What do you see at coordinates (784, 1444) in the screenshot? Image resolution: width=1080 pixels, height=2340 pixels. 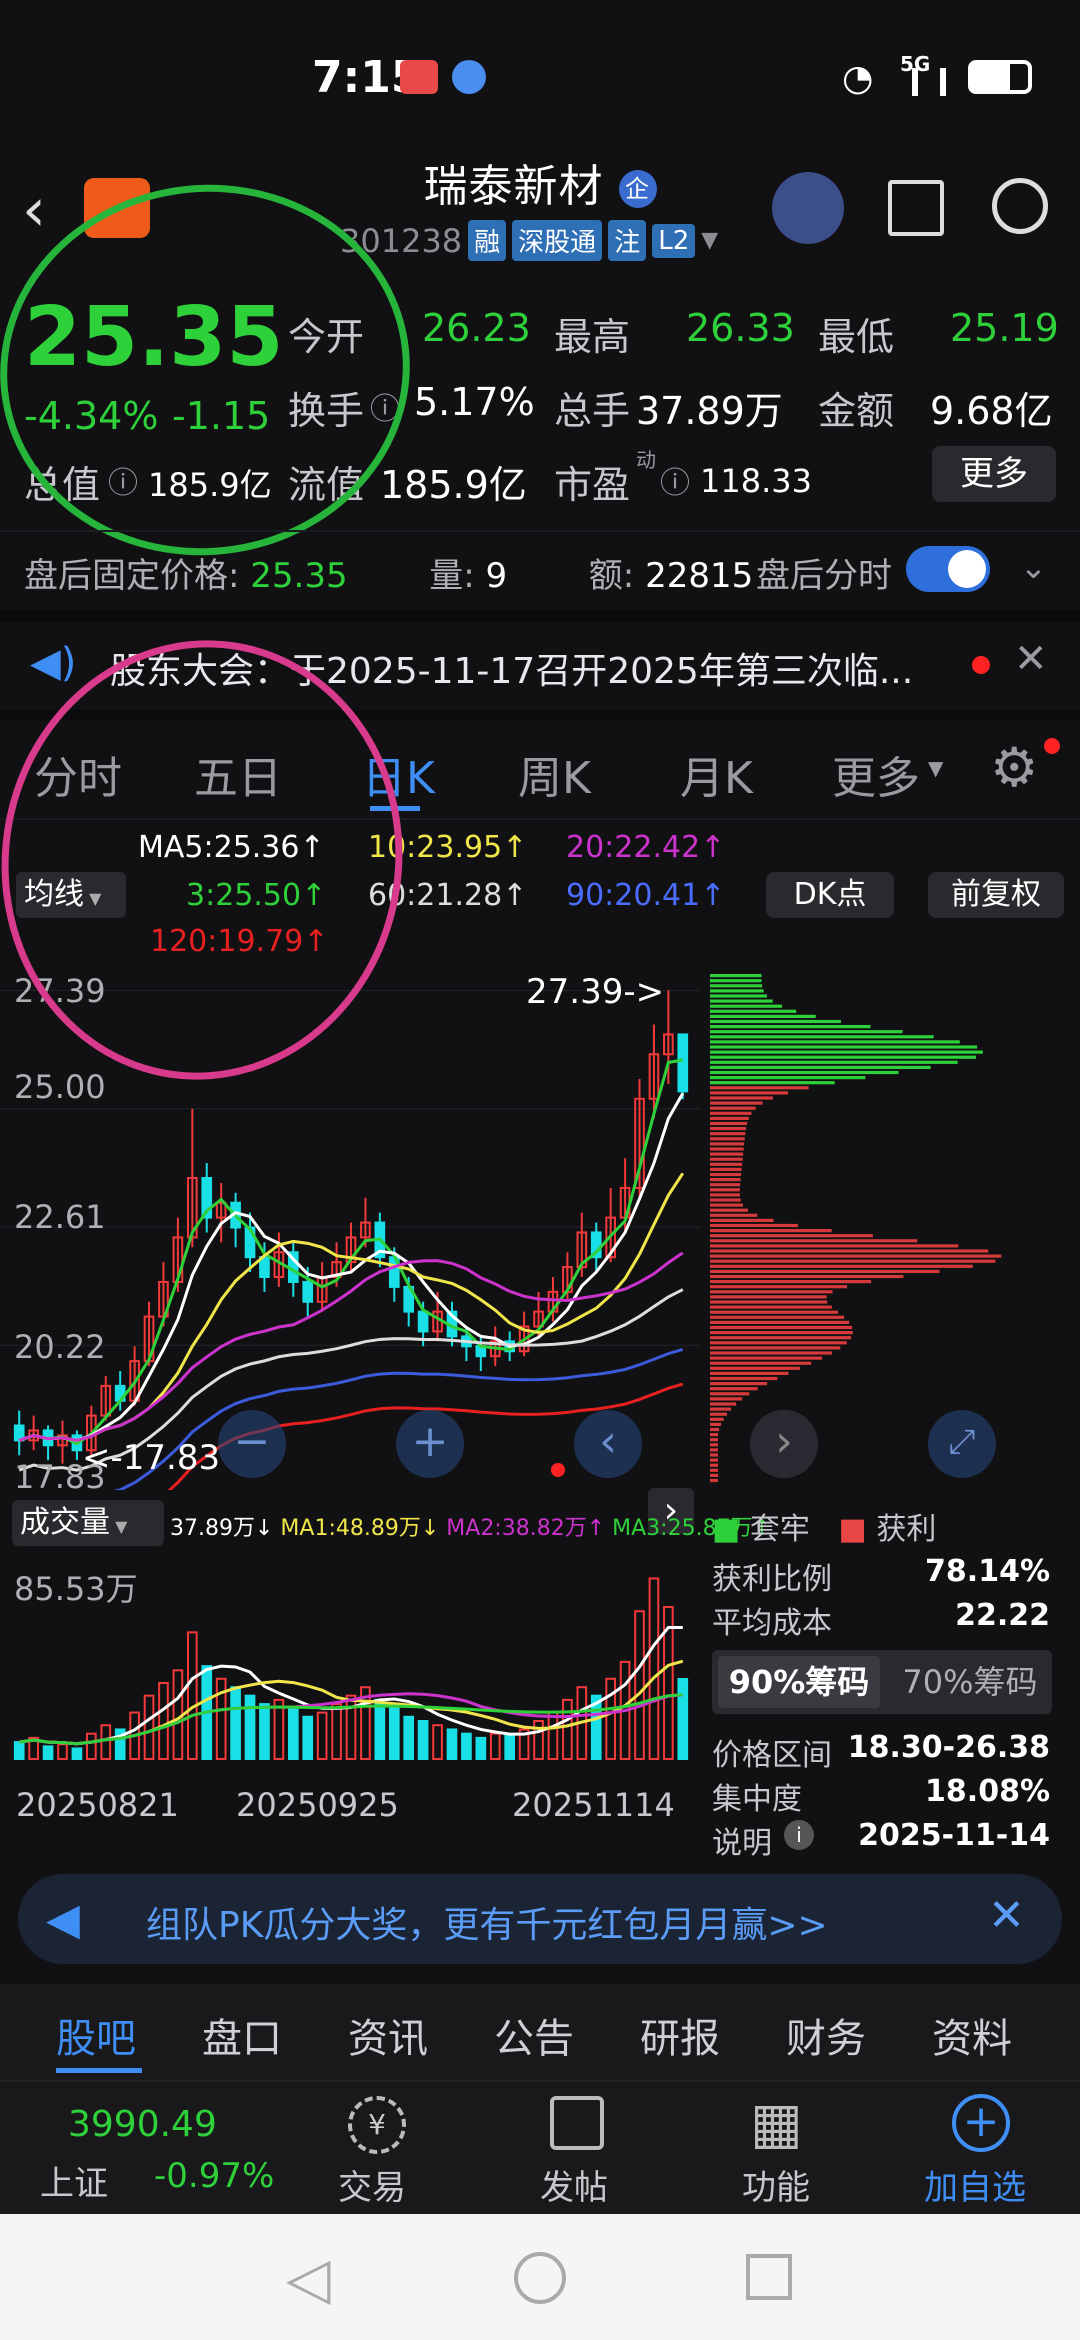 I see `chip-scroll-right-button: ›` at bounding box center [784, 1444].